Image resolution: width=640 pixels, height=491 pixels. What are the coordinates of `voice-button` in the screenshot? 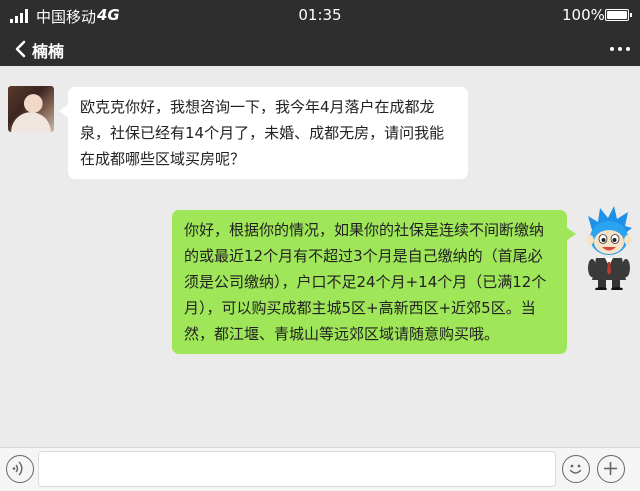 It's located at (20, 469).